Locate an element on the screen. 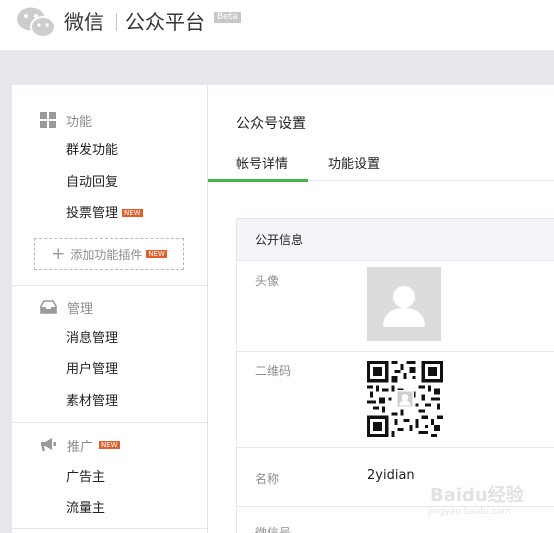 This screenshot has width=554, height=533. sidebar-section-management: 管理 is located at coordinates (66, 307).